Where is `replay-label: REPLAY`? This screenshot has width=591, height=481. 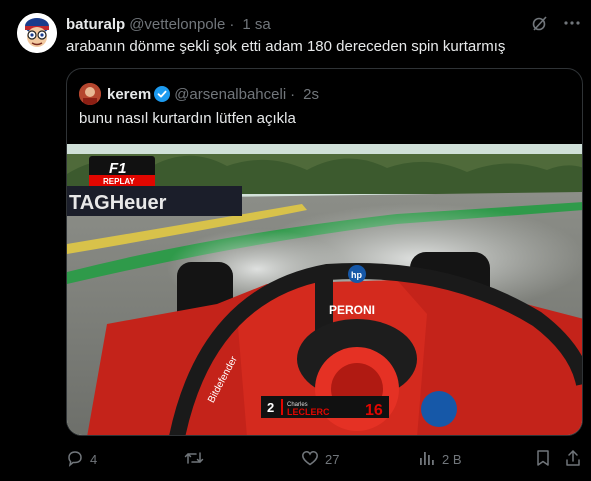
replay-label: REPLAY is located at coordinates (119, 181).